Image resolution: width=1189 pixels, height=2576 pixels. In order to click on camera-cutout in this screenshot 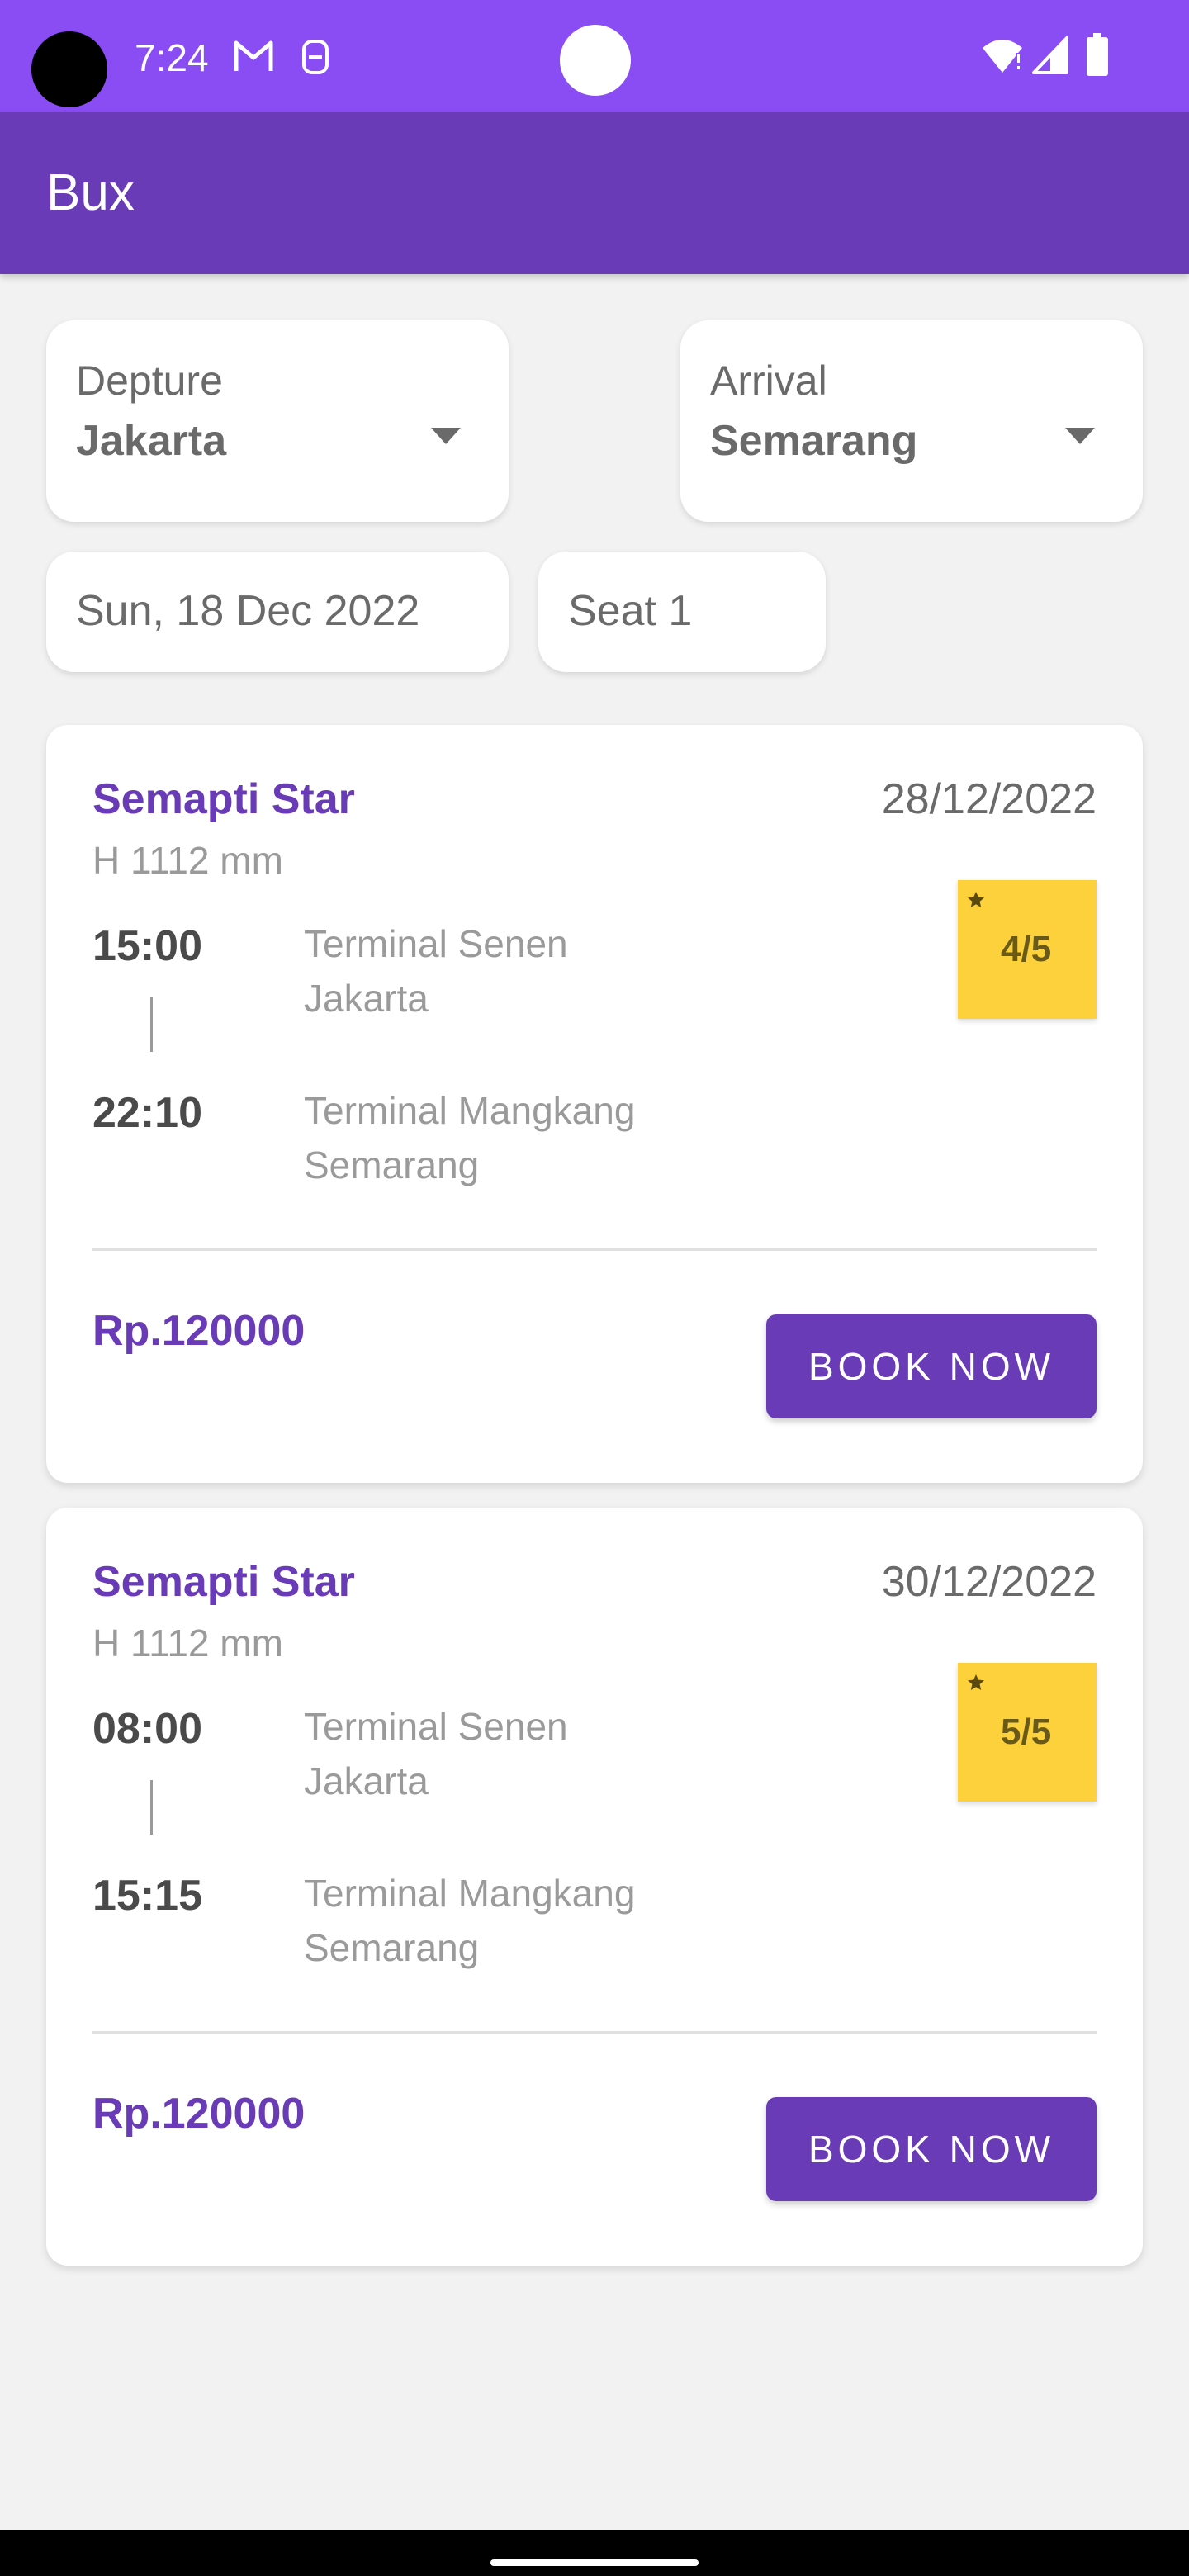, I will do `click(69, 69)`.